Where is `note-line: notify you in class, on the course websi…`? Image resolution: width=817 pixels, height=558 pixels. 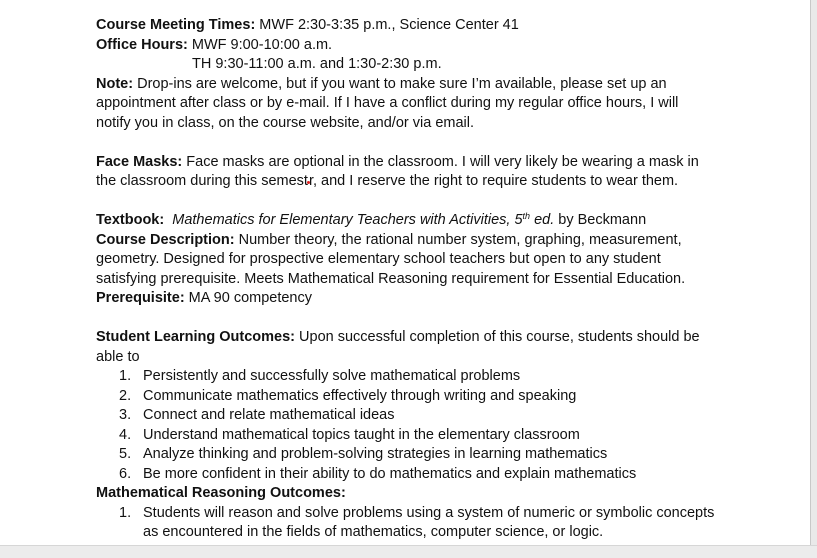 note-line: notify you in class, on the course websi… is located at coordinates (285, 122).